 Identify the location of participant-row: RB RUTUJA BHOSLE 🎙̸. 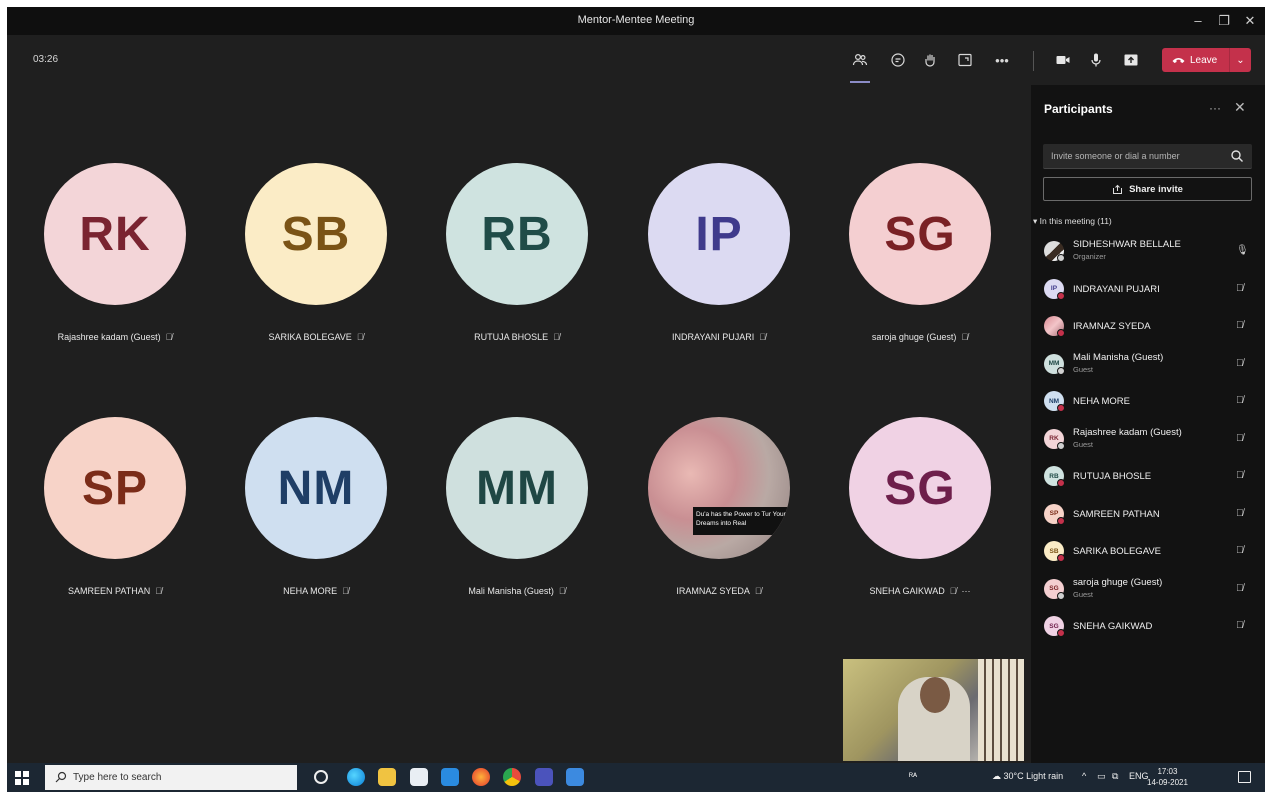
(1148, 477).